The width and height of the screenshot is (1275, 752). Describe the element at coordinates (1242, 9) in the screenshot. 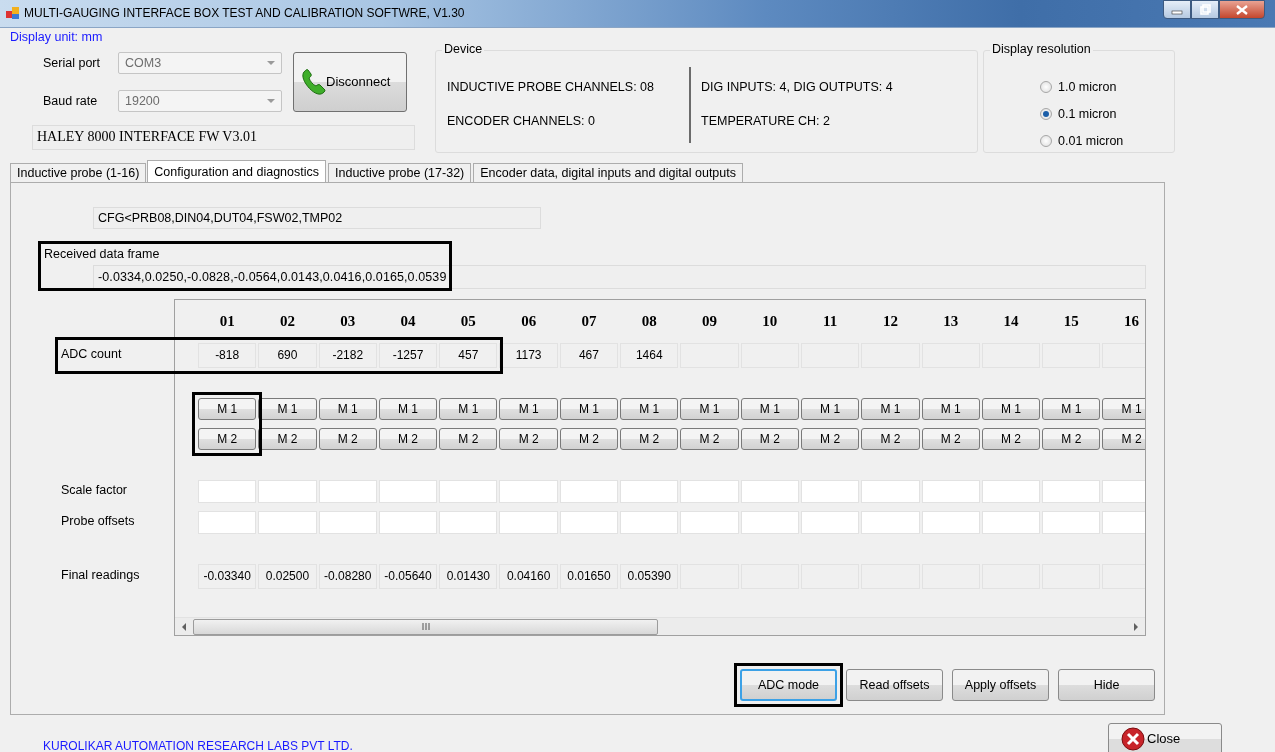

I see `close-window-button` at that location.